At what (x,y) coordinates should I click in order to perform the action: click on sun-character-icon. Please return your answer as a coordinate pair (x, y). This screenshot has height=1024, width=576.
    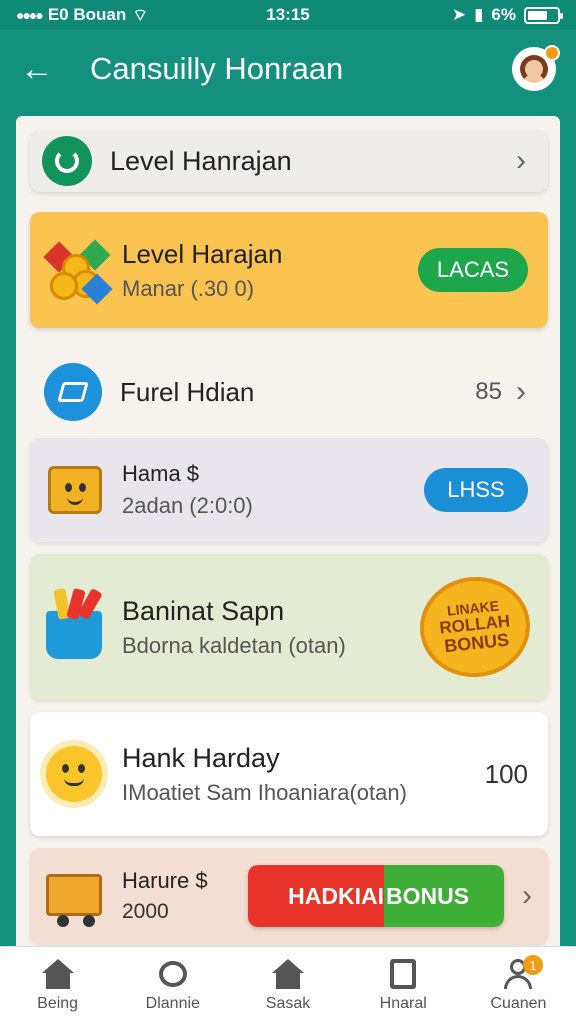
    Looking at the image, I should click on (74, 774).